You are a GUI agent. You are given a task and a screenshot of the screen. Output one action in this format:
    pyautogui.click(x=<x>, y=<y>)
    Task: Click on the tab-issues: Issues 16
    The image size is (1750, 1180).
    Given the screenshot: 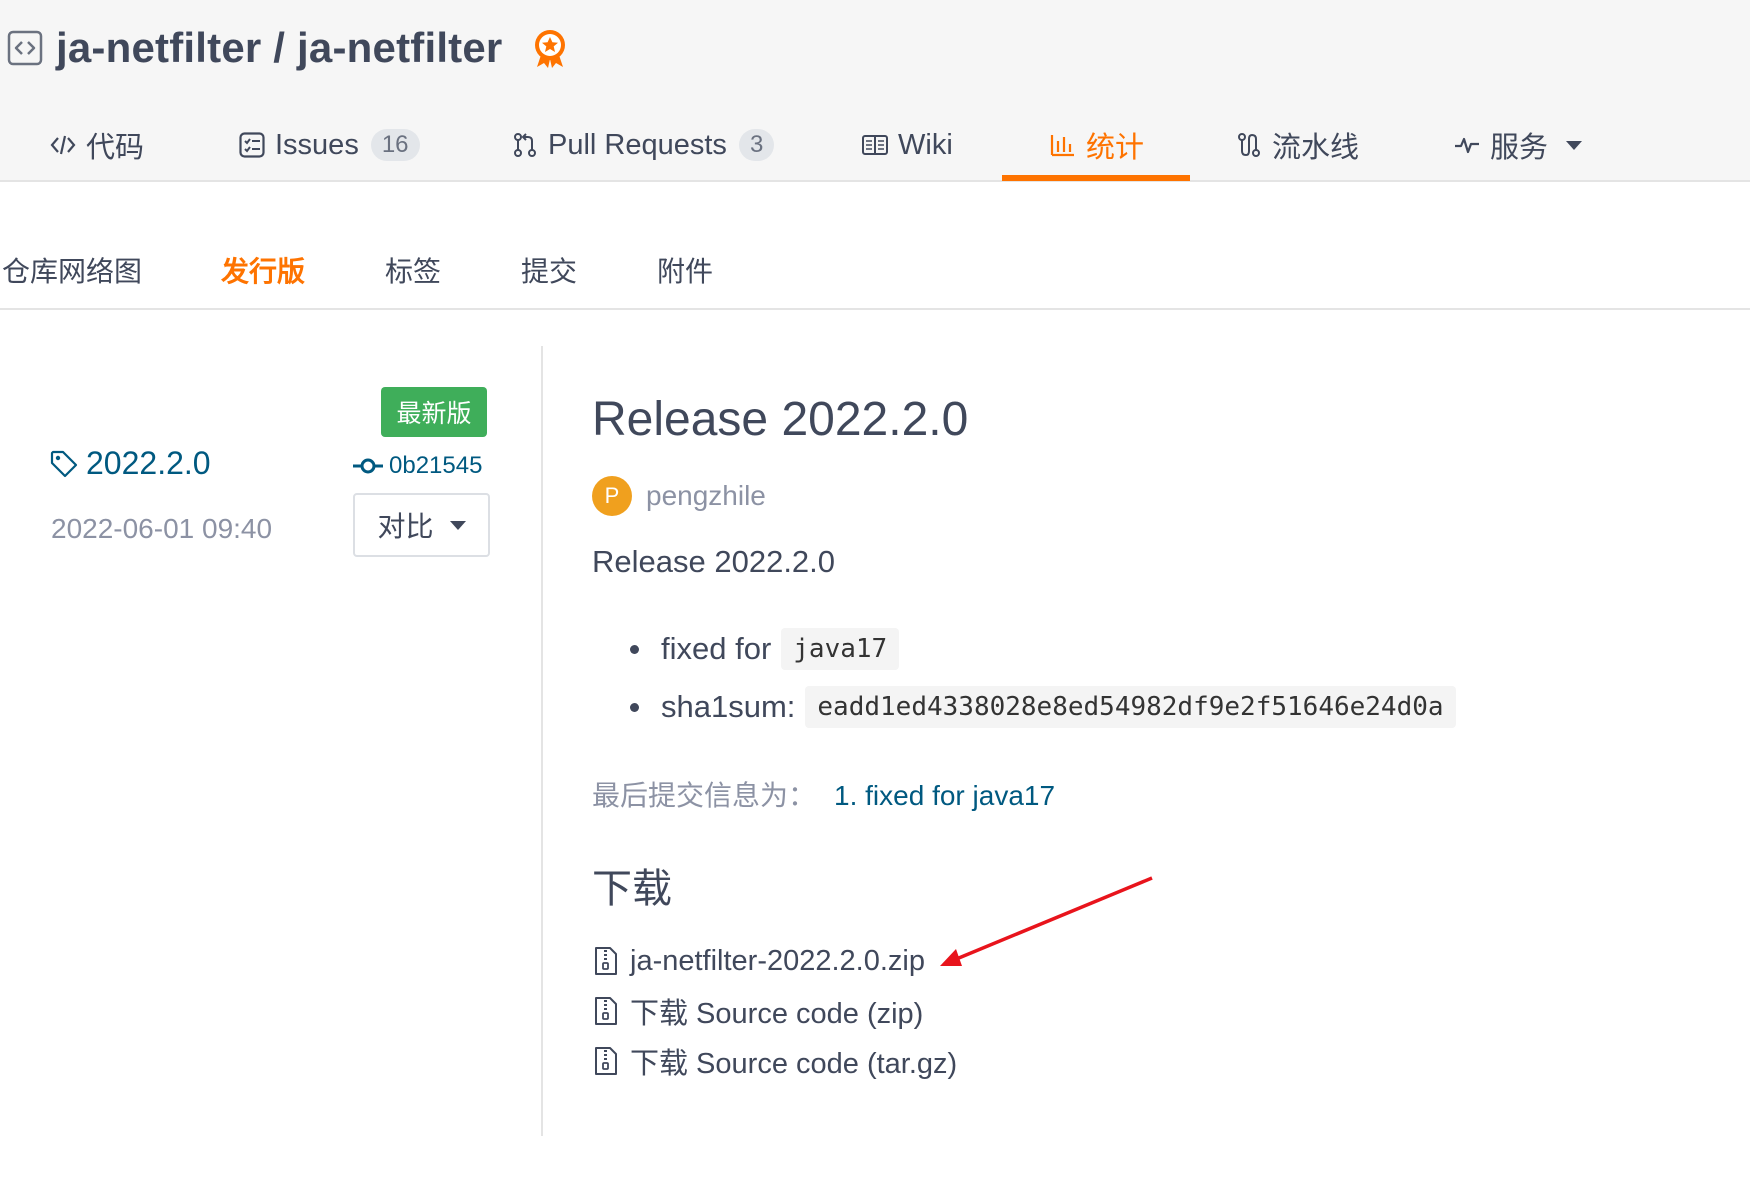 What is the action you would take?
    pyautogui.click(x=328, y=145)
    